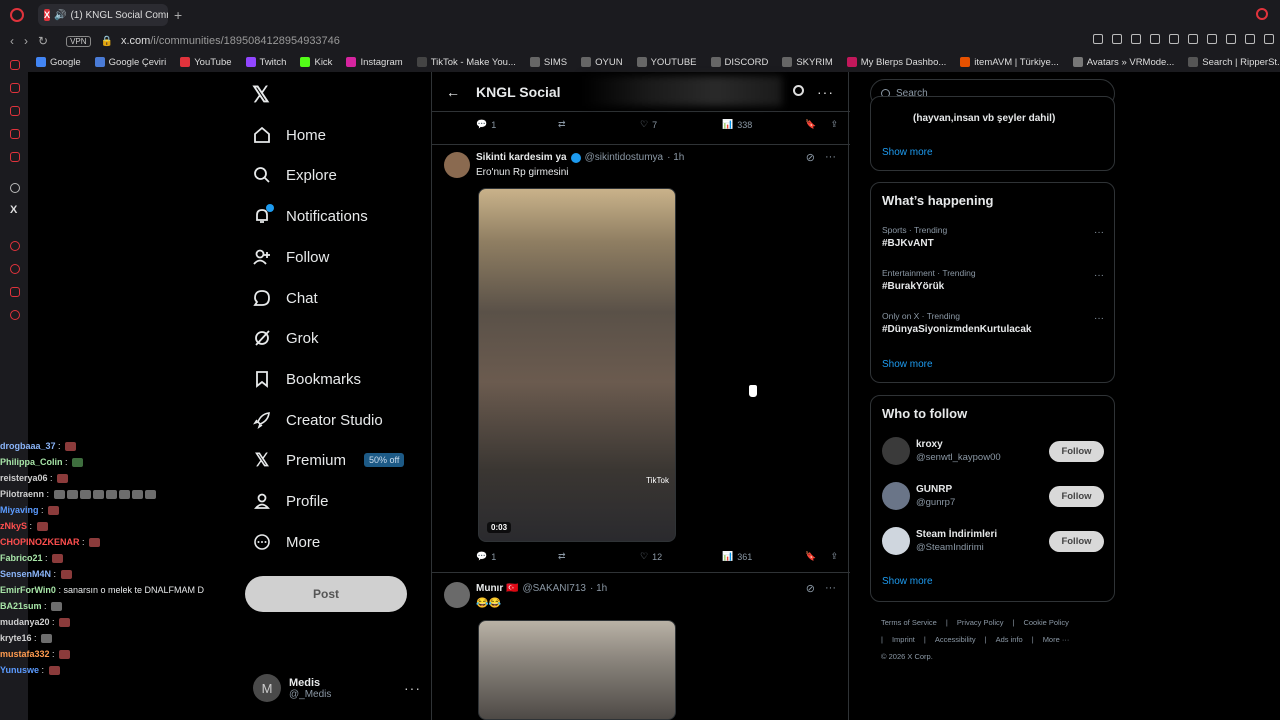 The image size is (1280, 720). Describe the element at coordinates (1250, 39) in the screenshot. I see `profile-icon` at that location.